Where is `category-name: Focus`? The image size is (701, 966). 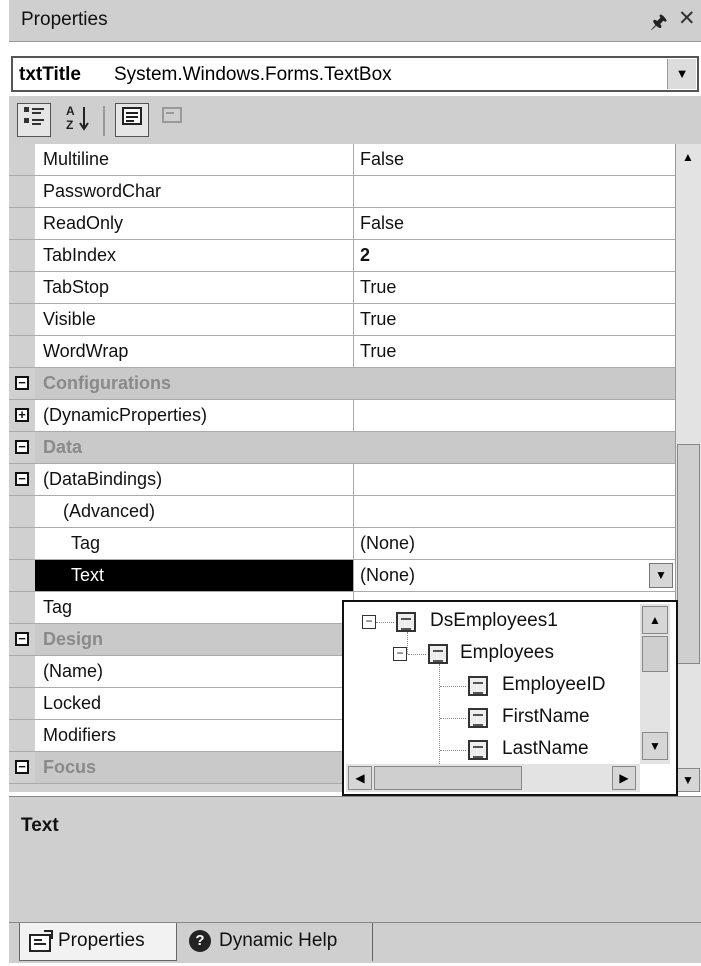 category-name: Focus is located at coordinates (70, 767).